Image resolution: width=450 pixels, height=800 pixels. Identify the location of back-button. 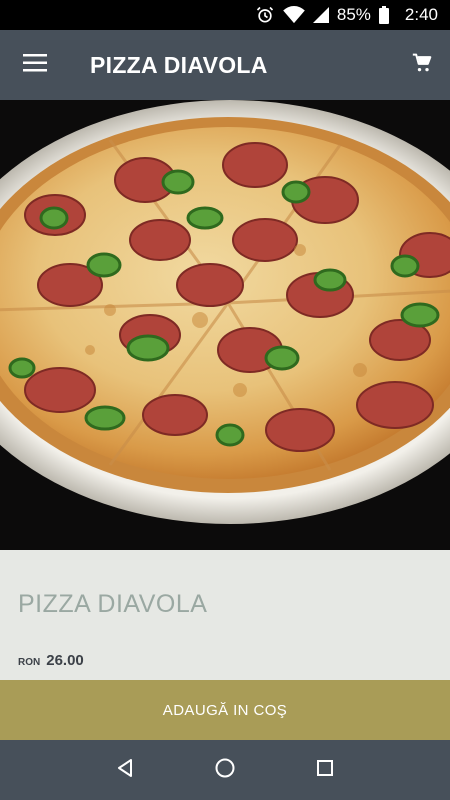
(125, 770).